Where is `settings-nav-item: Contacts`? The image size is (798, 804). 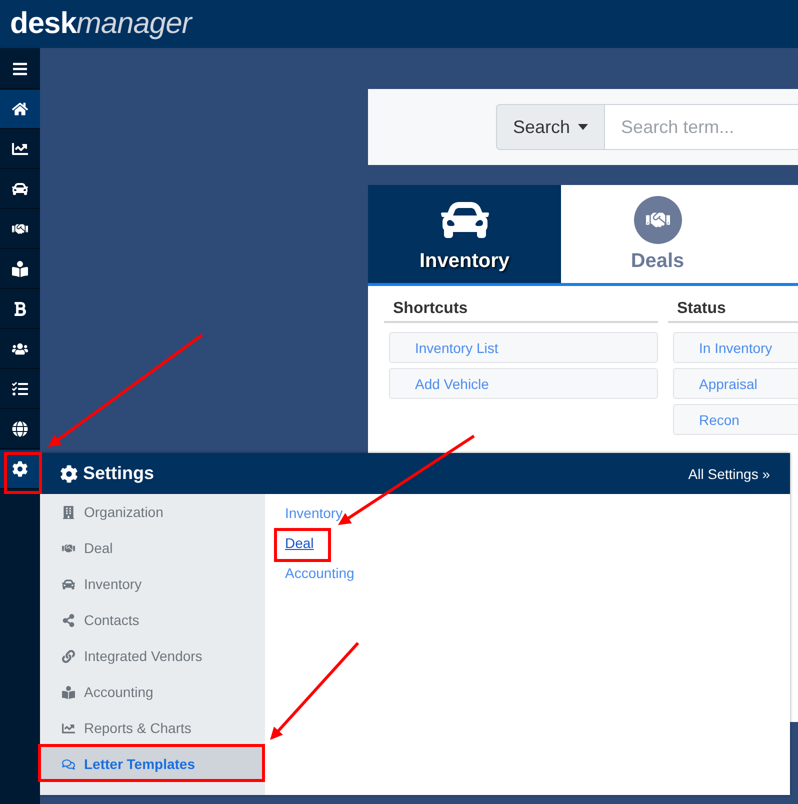
settings-nav-item: Contacts is located at coordinates (152, 620).